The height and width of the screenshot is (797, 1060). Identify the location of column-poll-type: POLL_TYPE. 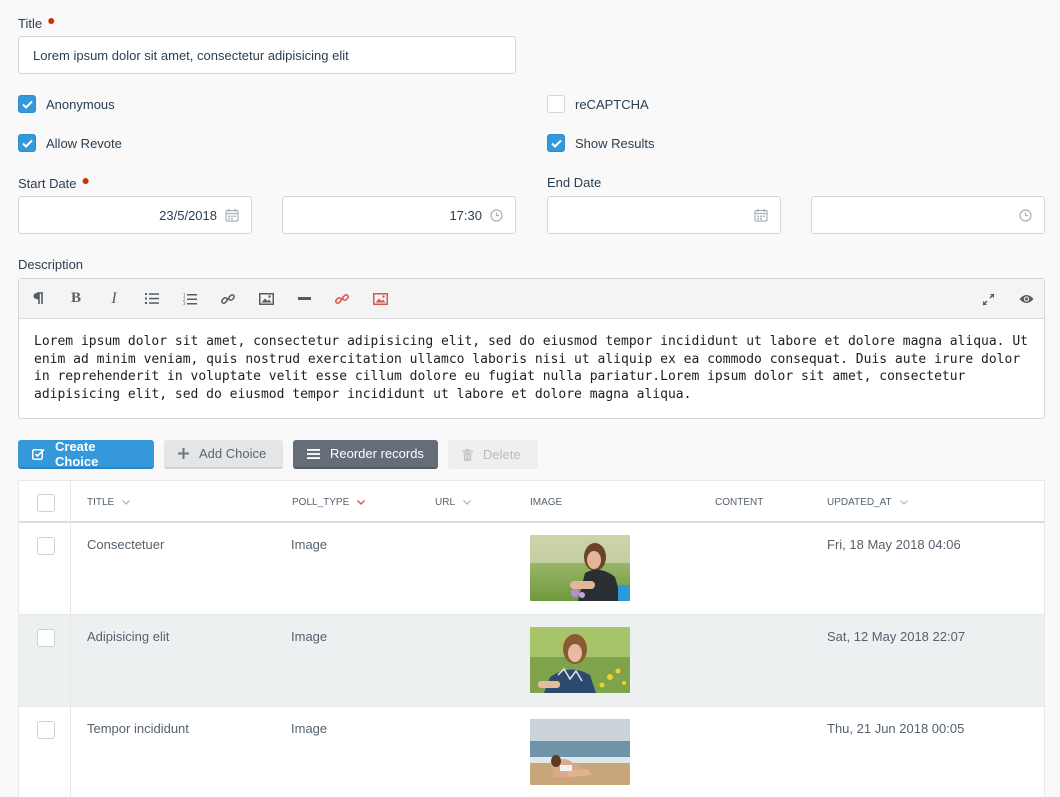
(329, 502).